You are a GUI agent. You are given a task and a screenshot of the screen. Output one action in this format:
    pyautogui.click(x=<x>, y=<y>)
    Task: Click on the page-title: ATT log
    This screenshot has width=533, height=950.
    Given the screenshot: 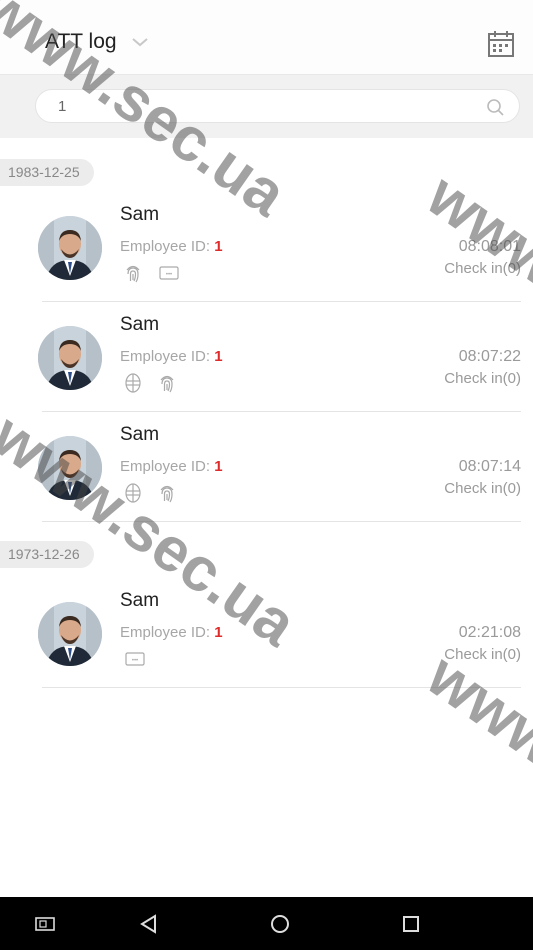 What is the action you would take?
    pyautogui.click(x=81, y=41)
    